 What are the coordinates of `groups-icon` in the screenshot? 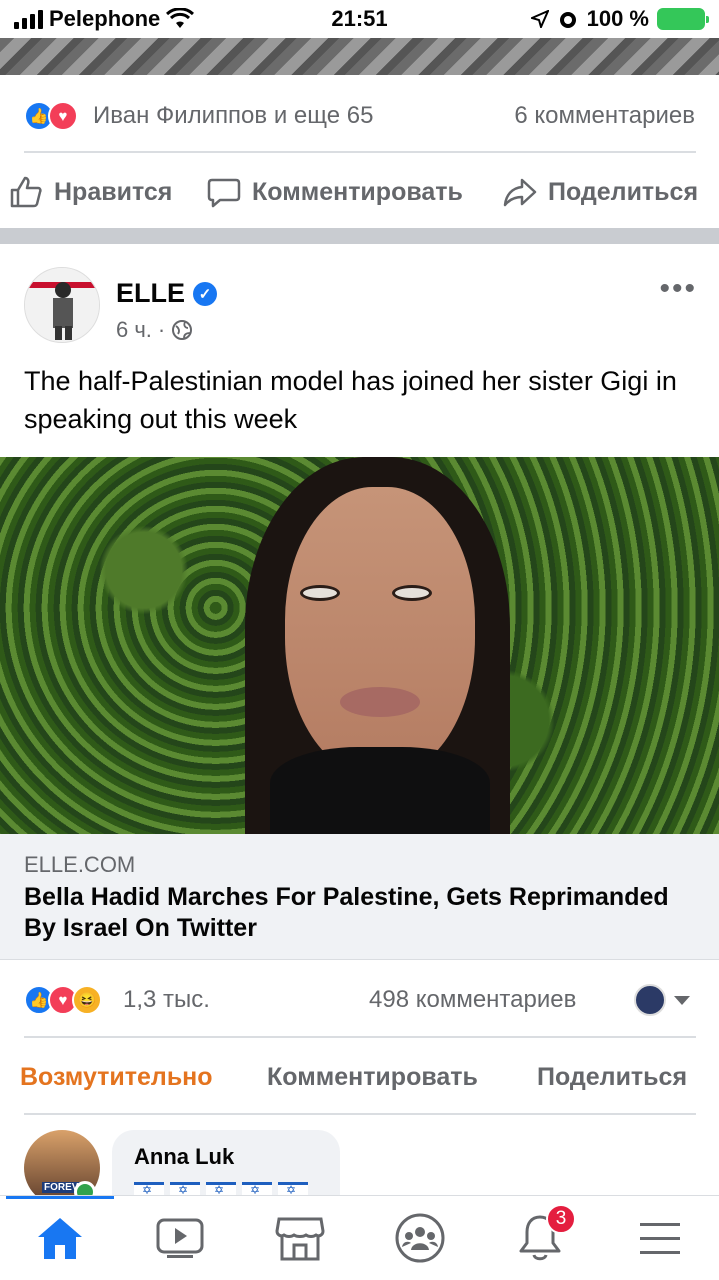 It's located at (420, 1238).